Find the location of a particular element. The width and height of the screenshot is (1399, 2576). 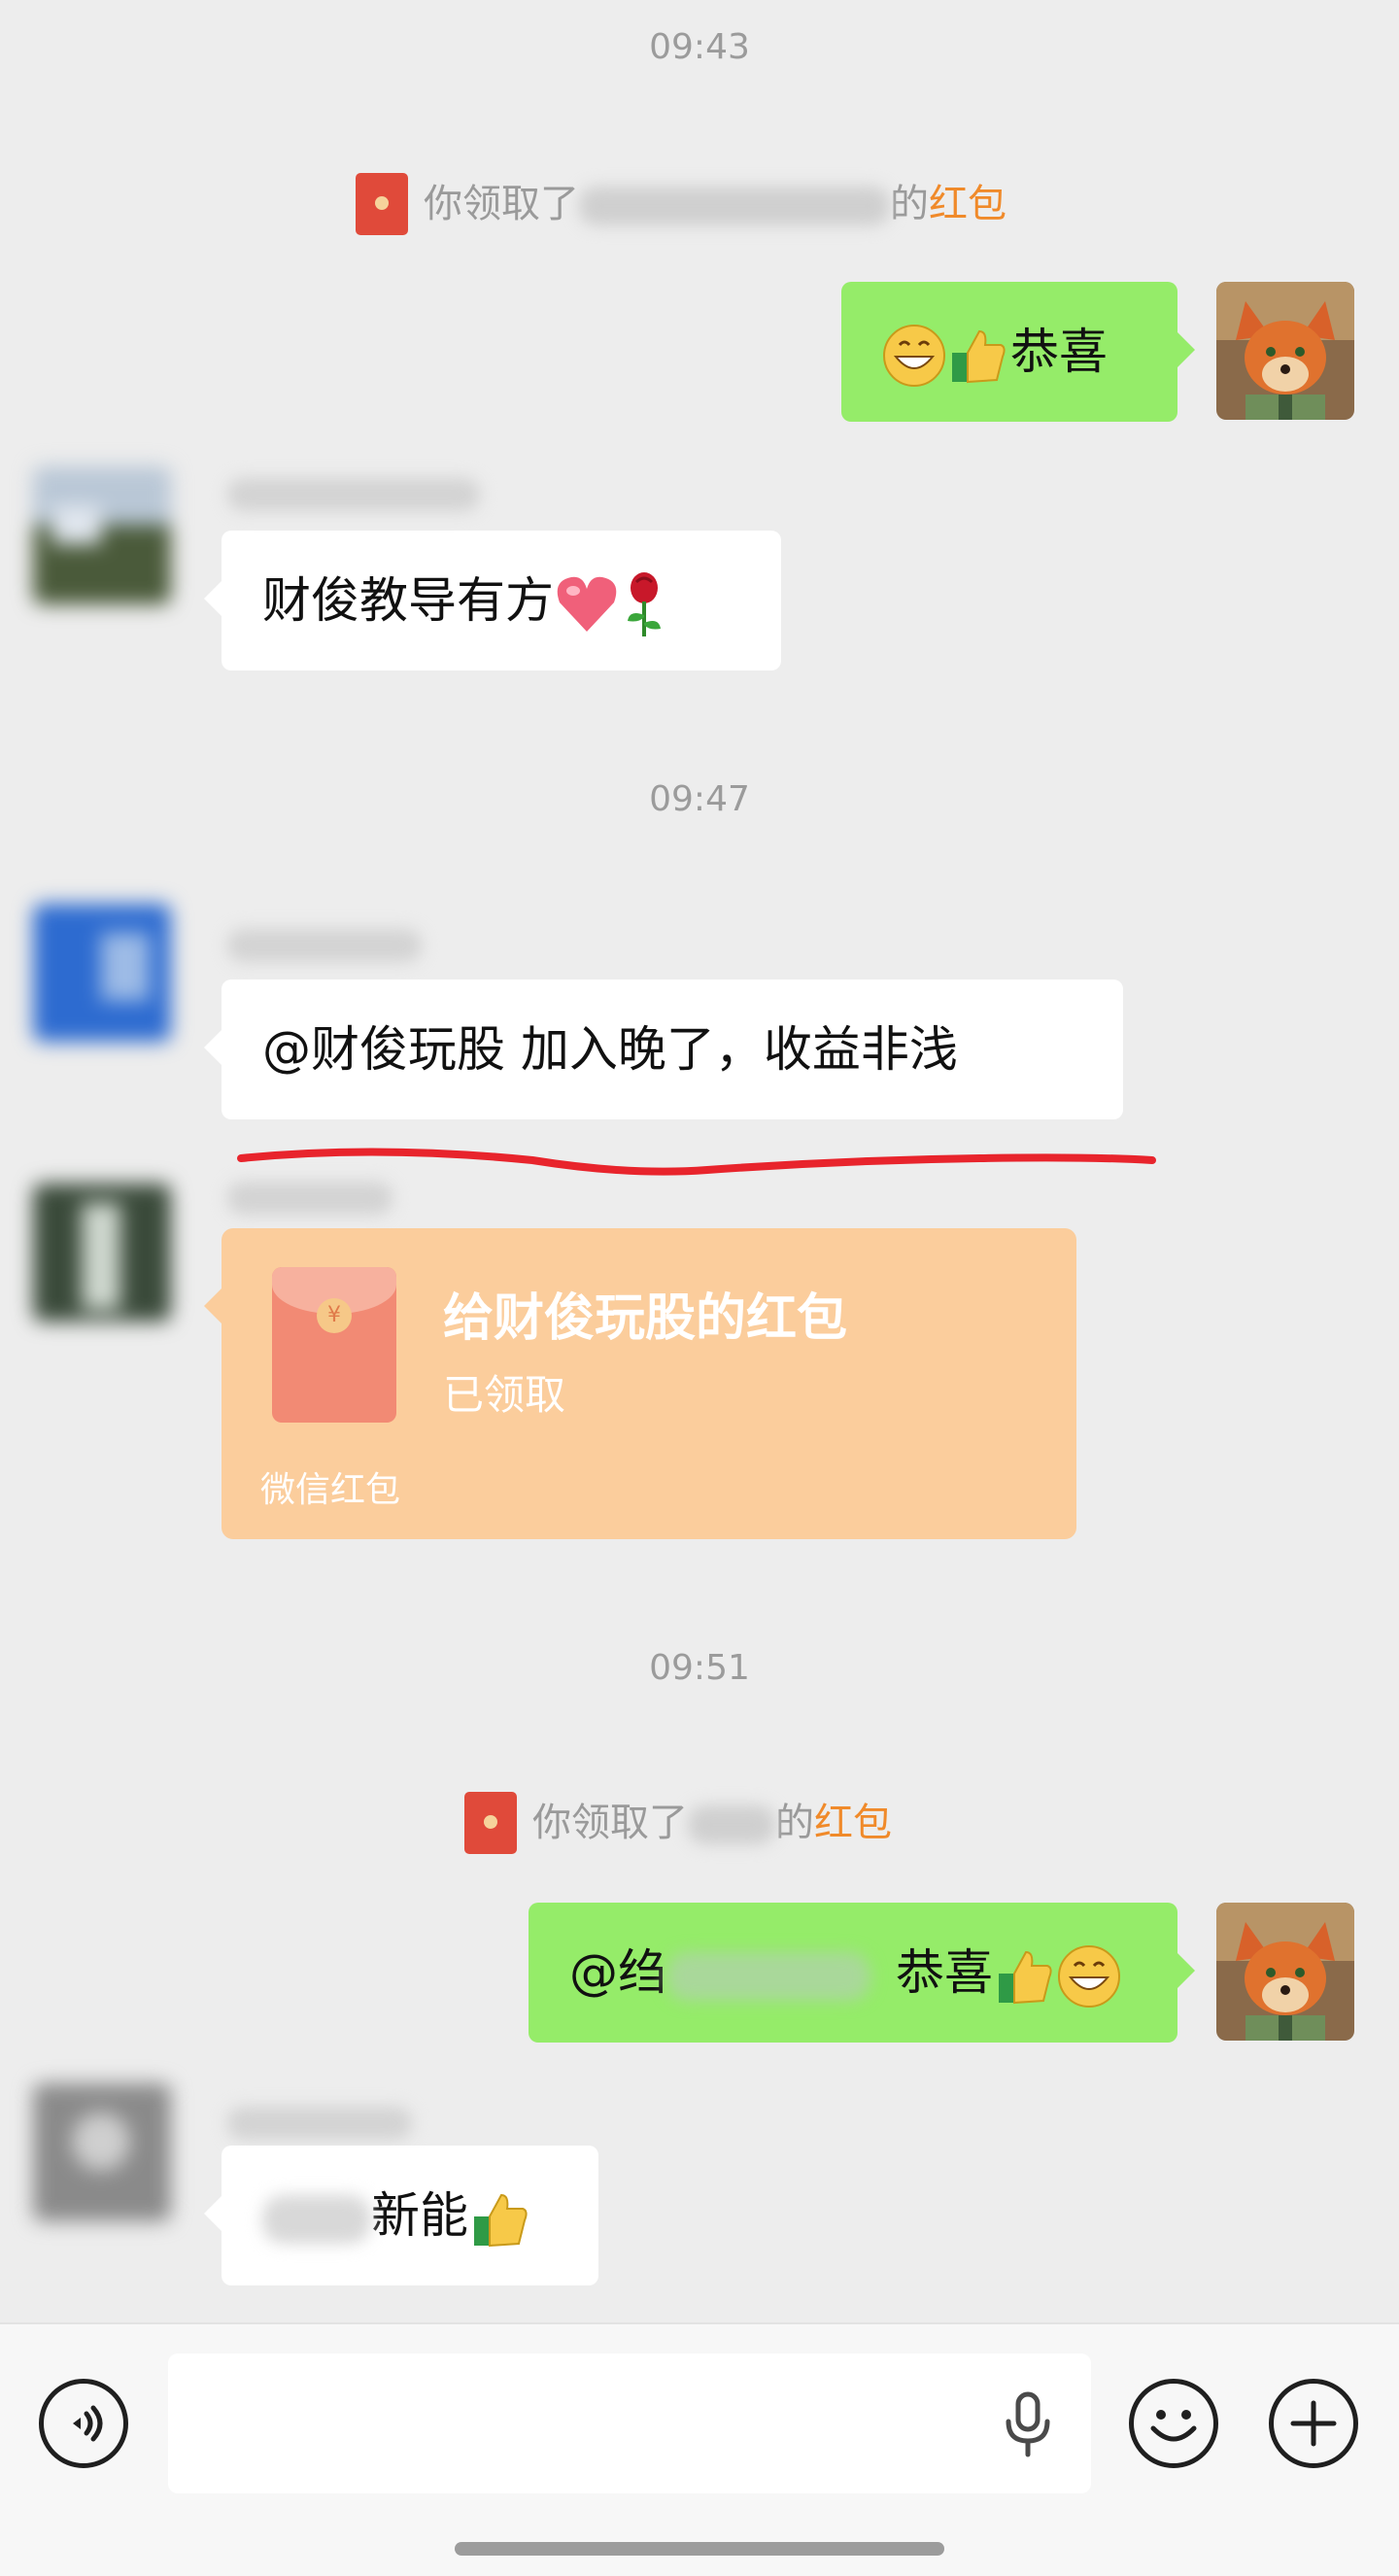

emoji-button is located at coordinates (1173, 2423).